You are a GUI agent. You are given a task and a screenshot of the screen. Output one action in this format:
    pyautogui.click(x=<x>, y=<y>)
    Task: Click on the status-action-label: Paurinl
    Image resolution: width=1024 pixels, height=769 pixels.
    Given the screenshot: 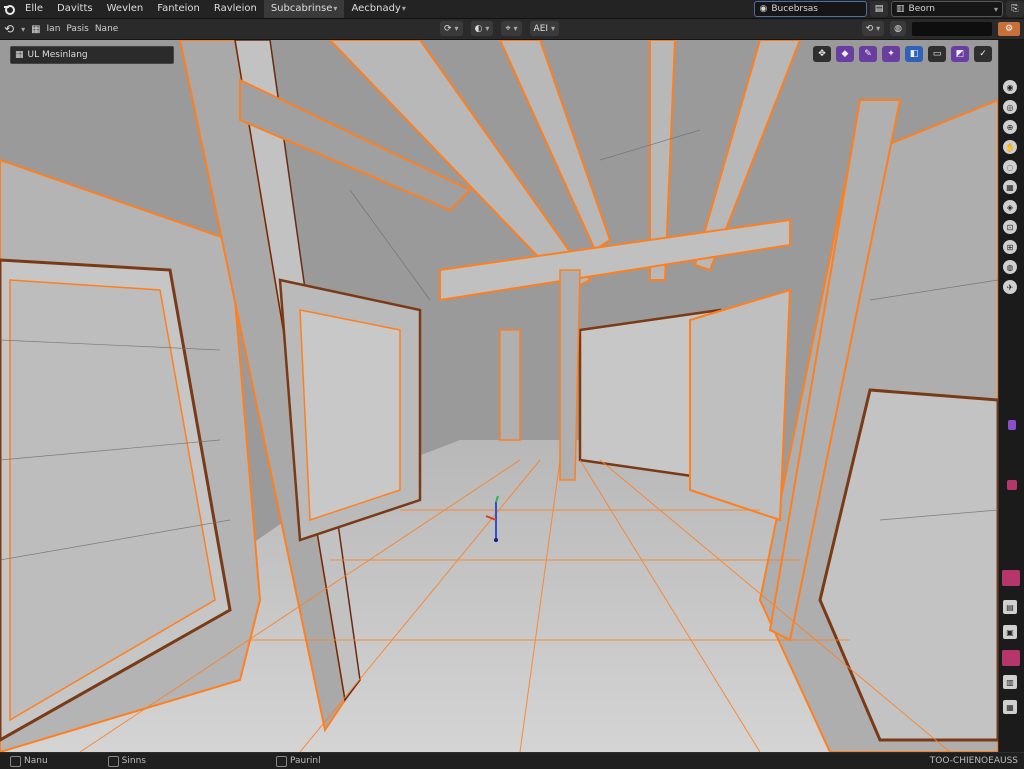 What is the action you would take?
    pyautogui.click(x=305, y=761)
    